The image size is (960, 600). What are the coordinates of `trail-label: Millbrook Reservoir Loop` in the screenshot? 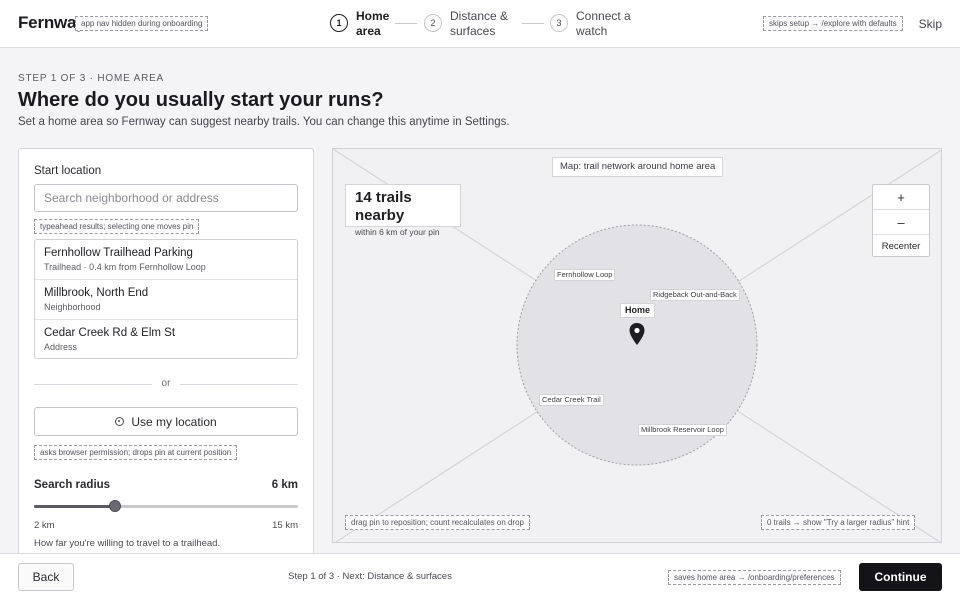 It's located at (682, 430).